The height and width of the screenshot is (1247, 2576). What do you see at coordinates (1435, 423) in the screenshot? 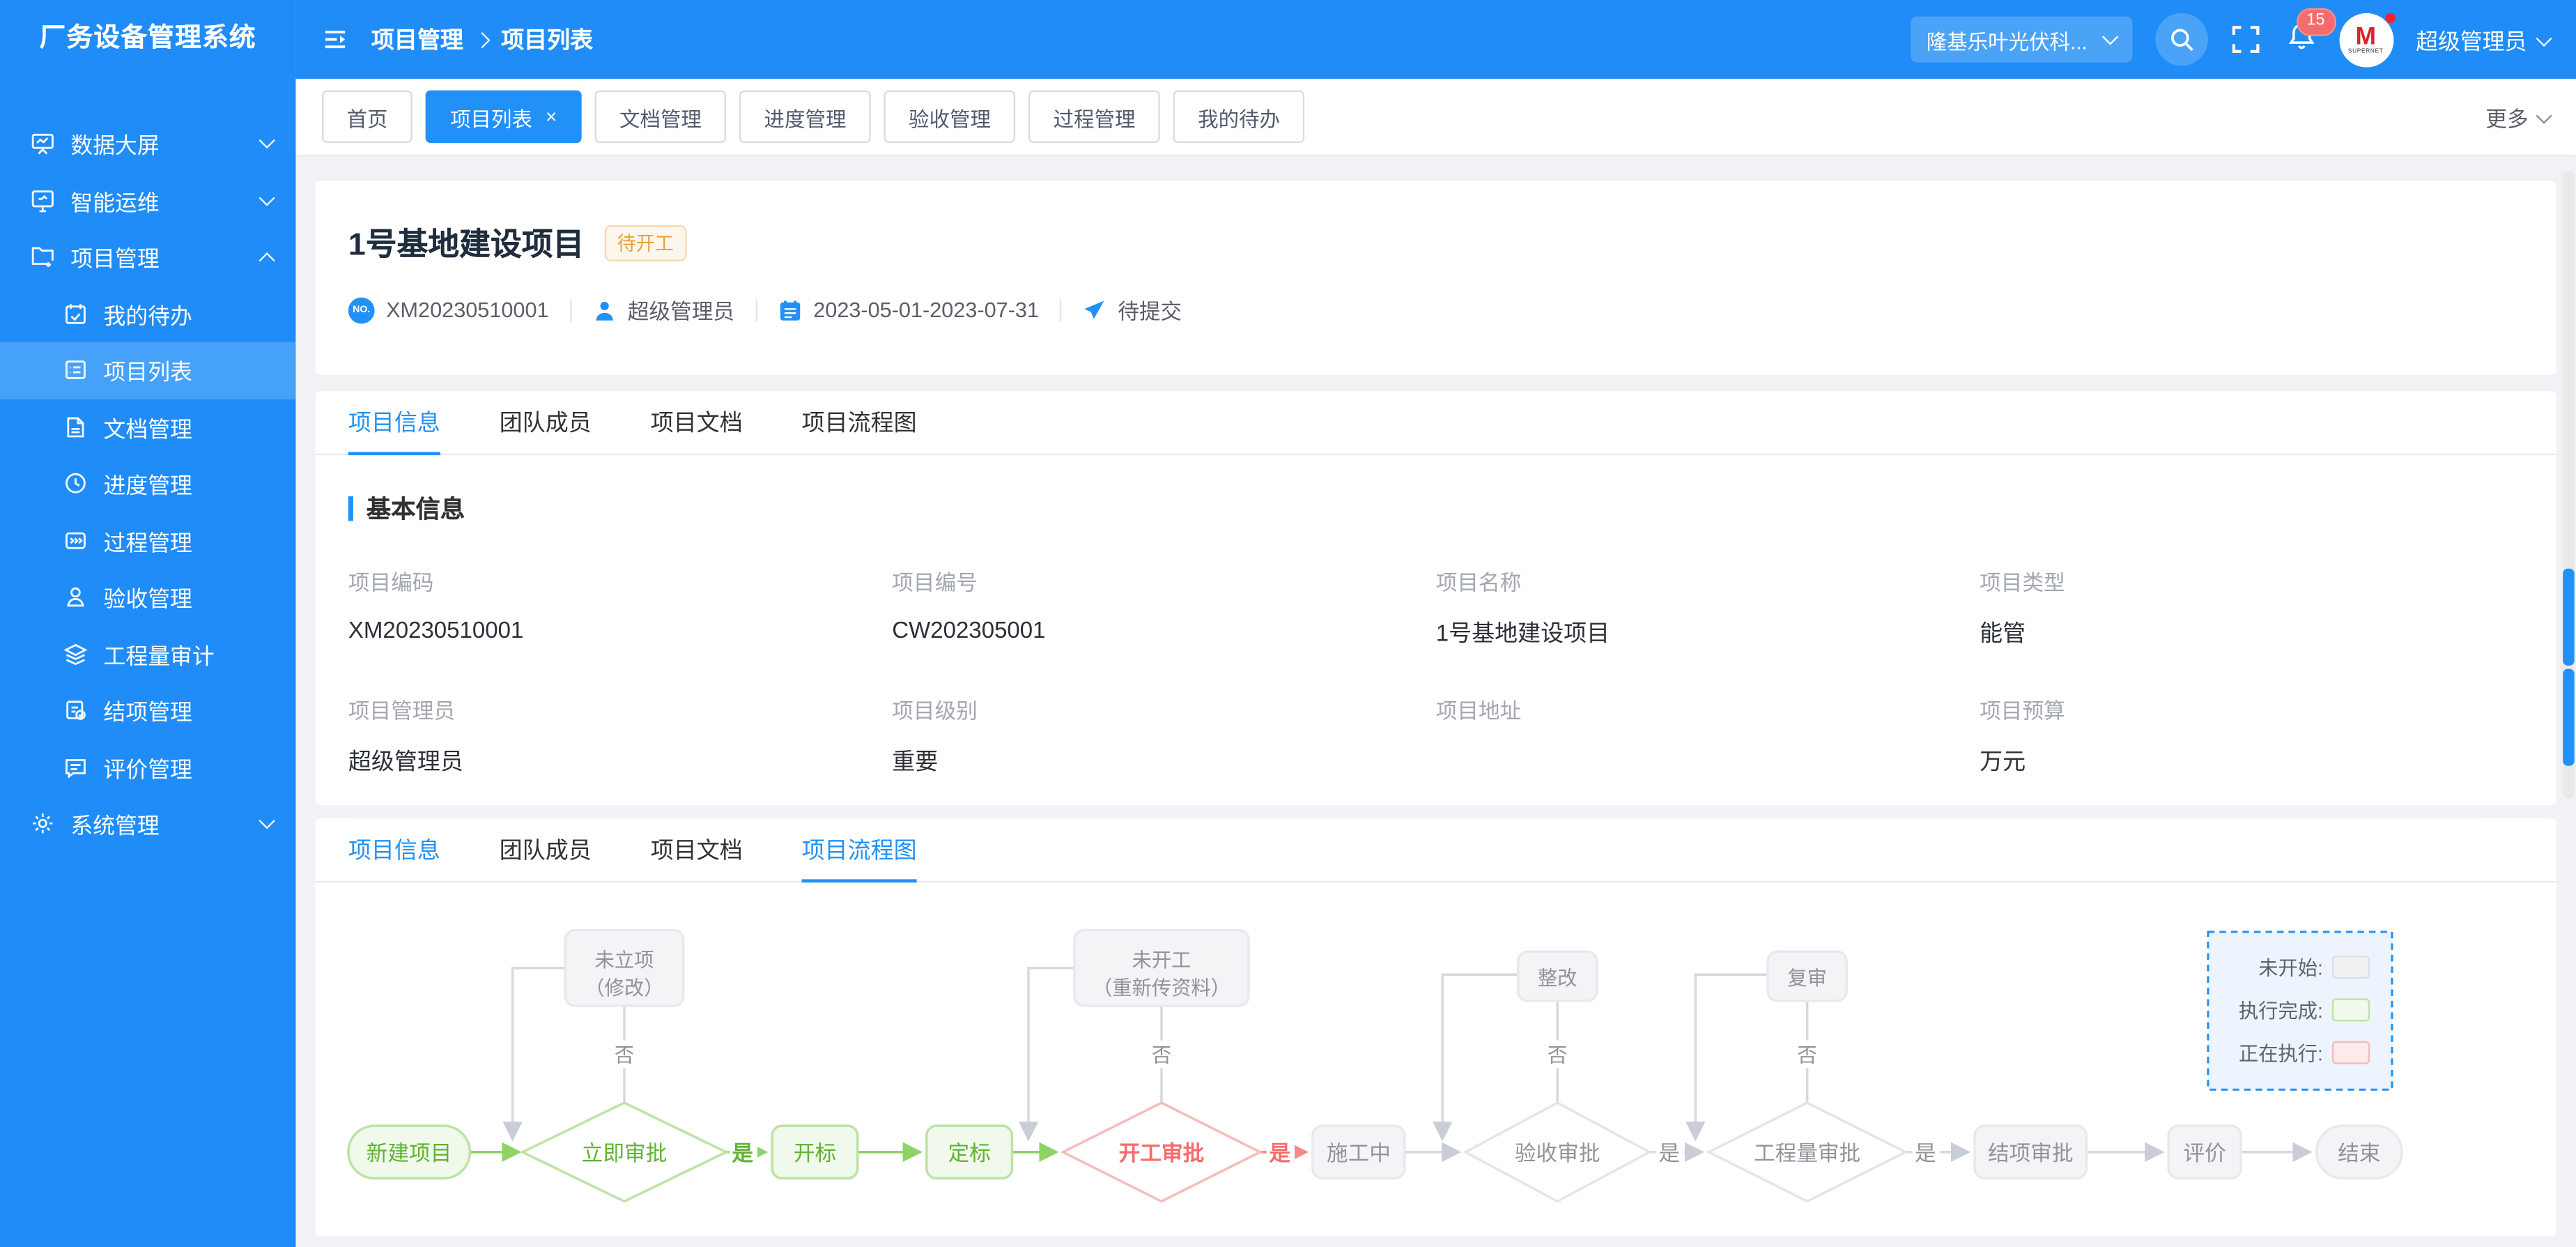
I see `detail-tabs: 项目信息 团队成员 项目文档 项目流程图` at bounding box center [1435, 423].